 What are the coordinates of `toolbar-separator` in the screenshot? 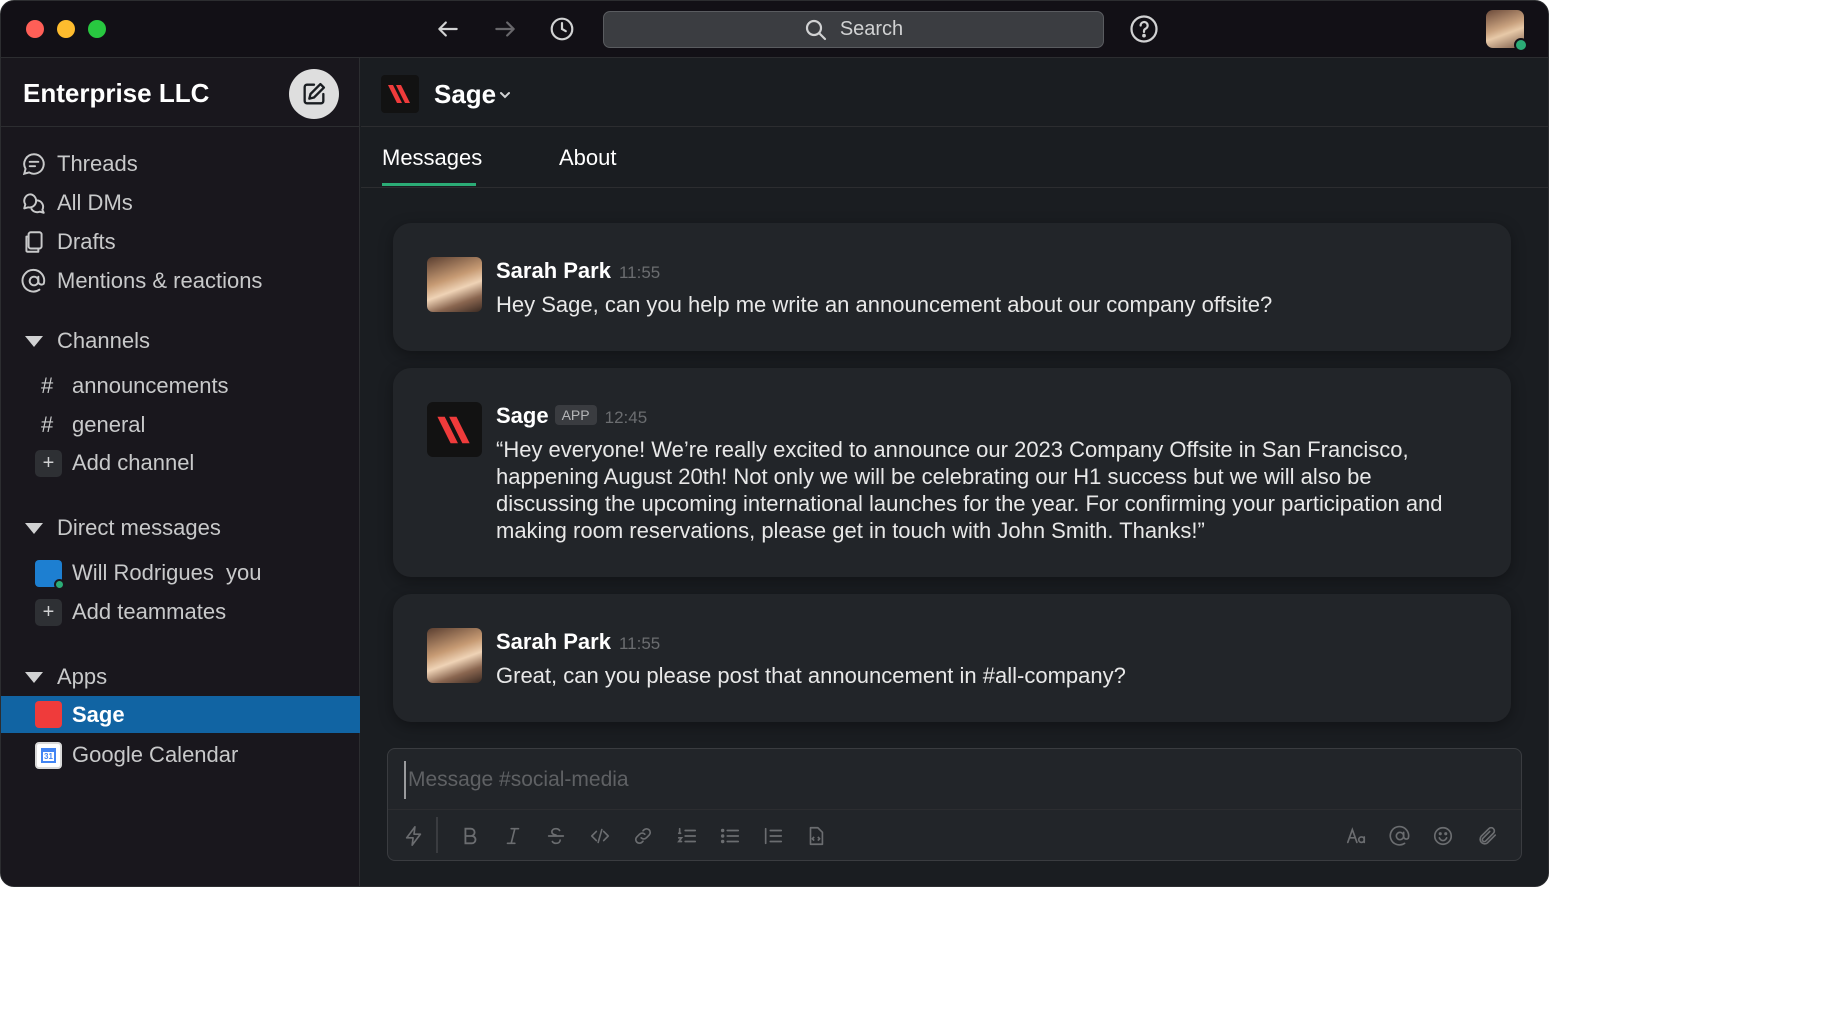 It's located at (437, 835).